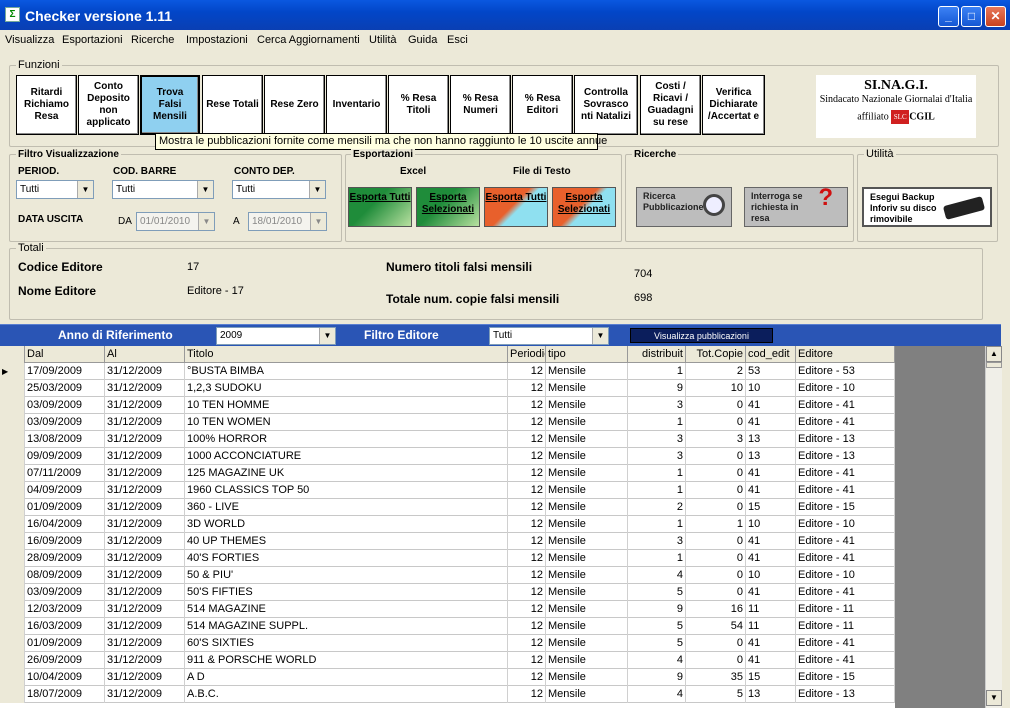 The height and width of the screenshot is (708, 1010). Describe the element at coordinates (716, 388) in the screenshot. I see `cell-totcopie: 10` at that location.